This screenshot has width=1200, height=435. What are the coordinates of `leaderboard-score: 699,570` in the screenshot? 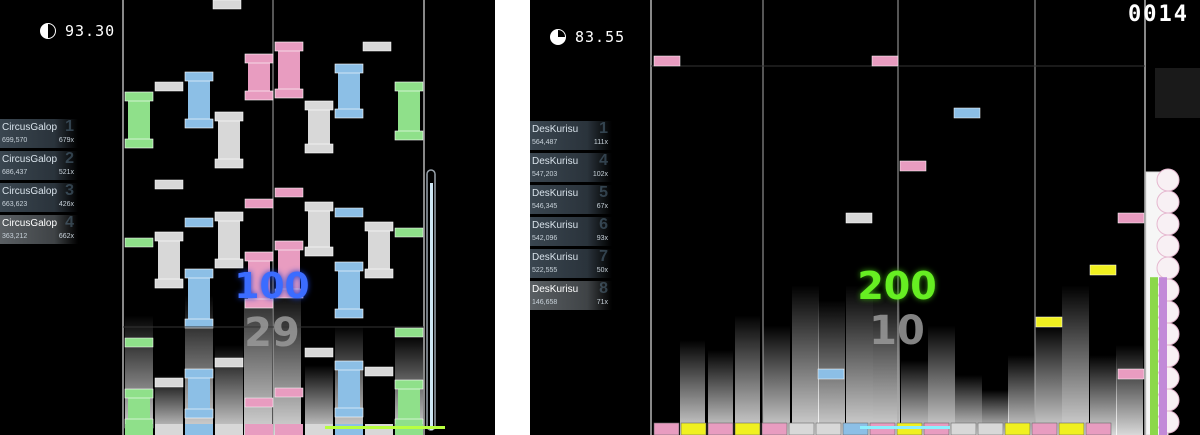 It's located at (15, 140).